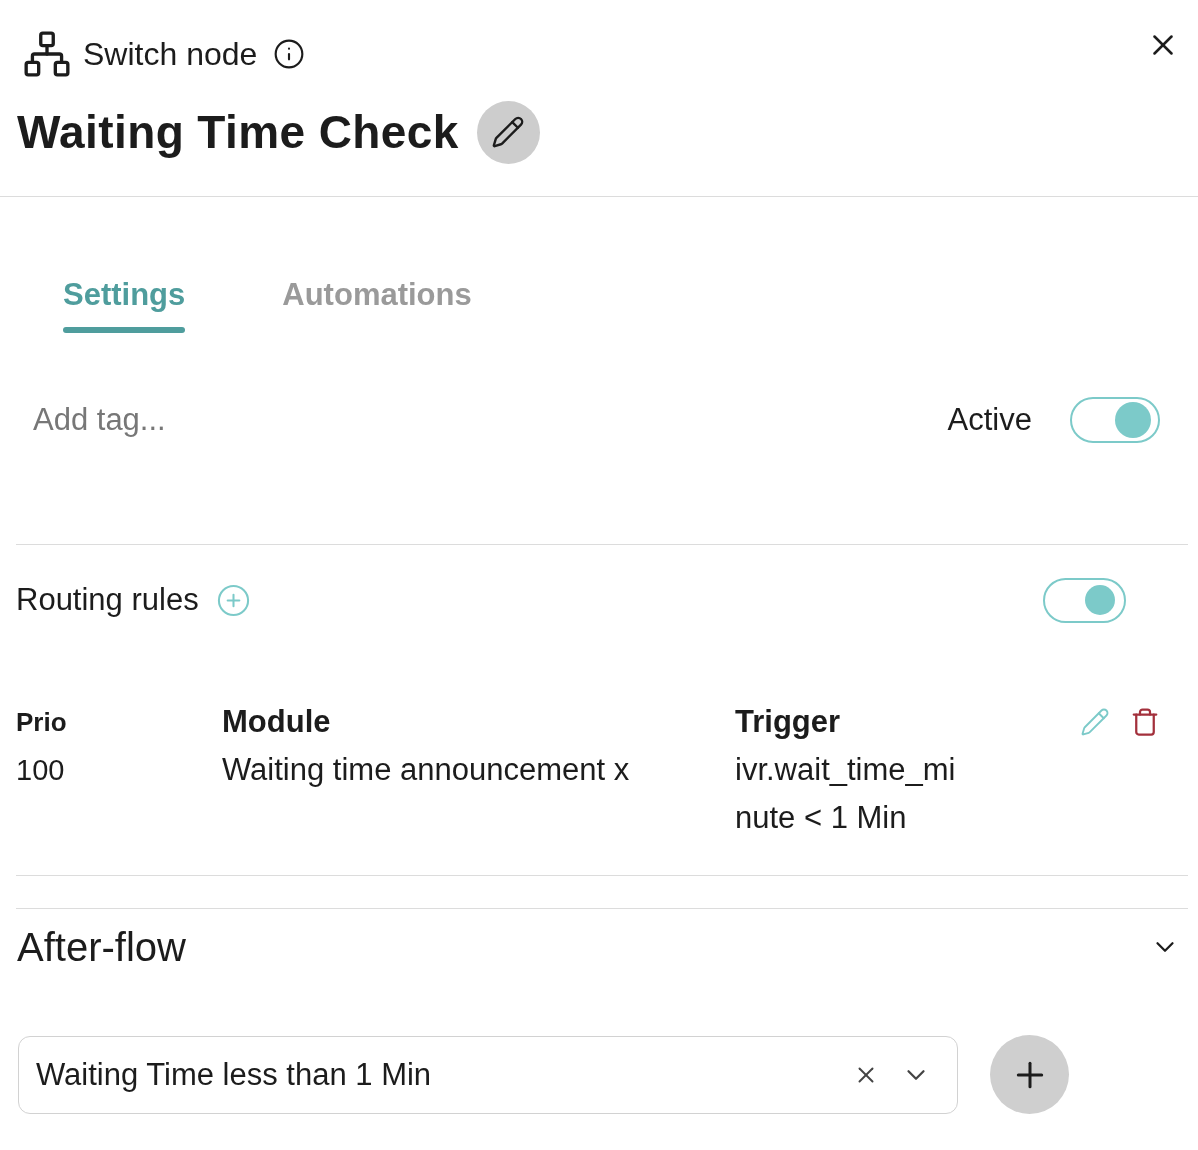  Describe the element at coordinates (238, 132) in the screenshot. I see `node-title: Waiting Time Check` at that location.